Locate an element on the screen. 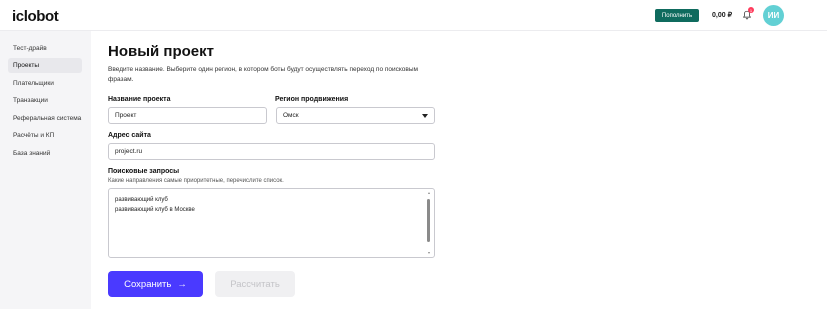 The image size is (827, 309). query-line: развивающий клуб is located at coordinates (141, 200).